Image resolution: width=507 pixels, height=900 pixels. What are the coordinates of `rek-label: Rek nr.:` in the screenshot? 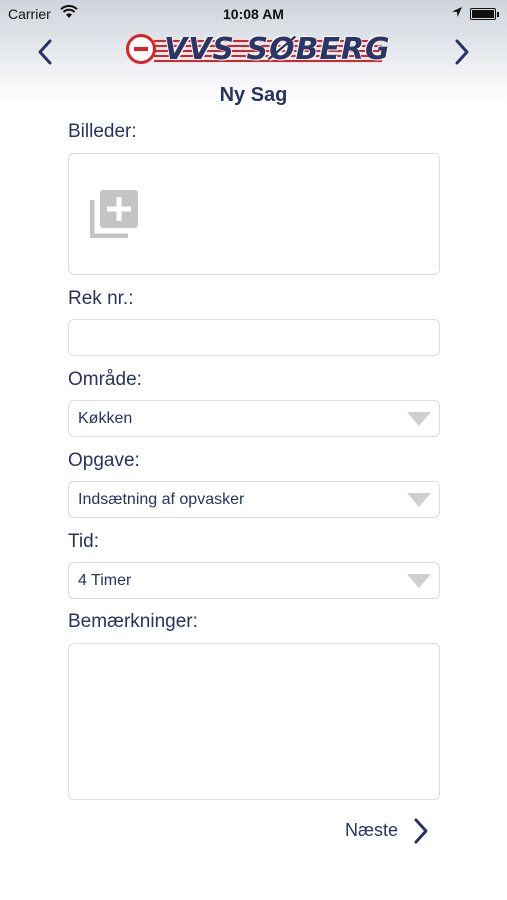 It's located at (101, 298).